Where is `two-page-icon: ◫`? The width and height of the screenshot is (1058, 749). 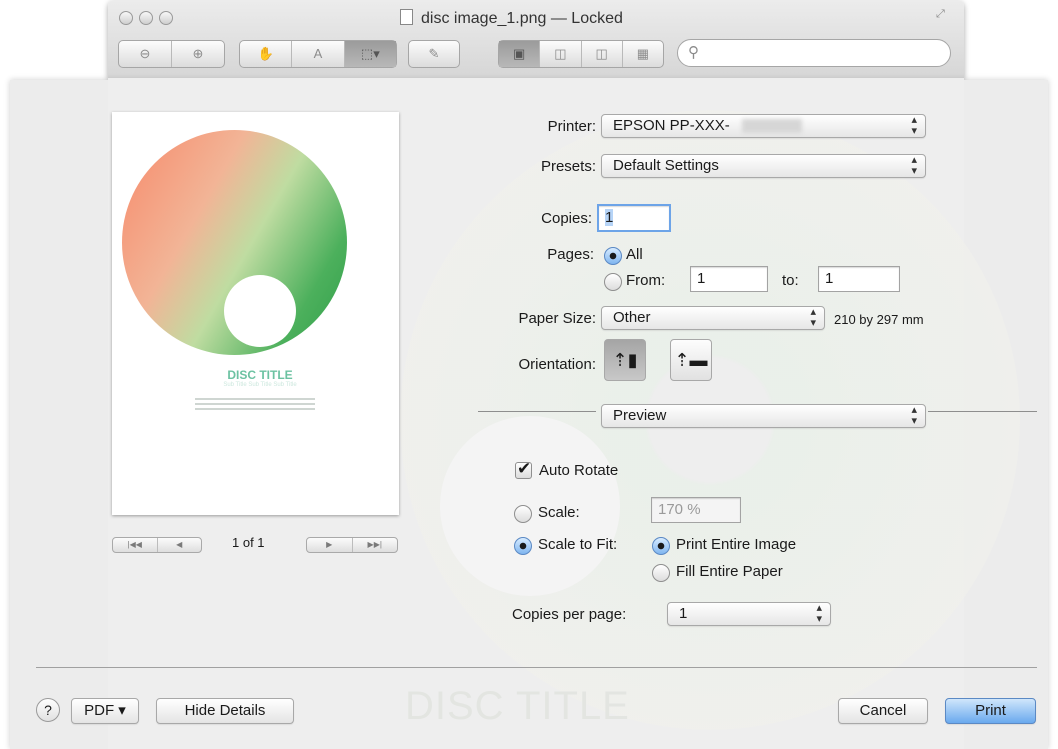 two-page-icon: ◫ is located at coordinates (561, 54).